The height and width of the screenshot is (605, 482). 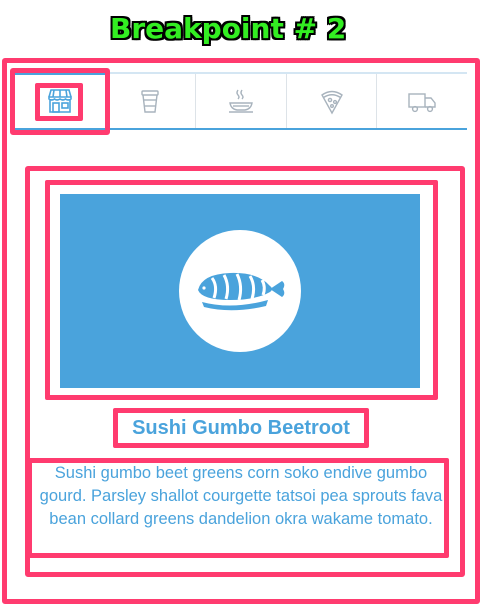 I want to click on tab-hot-dish, so click(x=241, y=101).